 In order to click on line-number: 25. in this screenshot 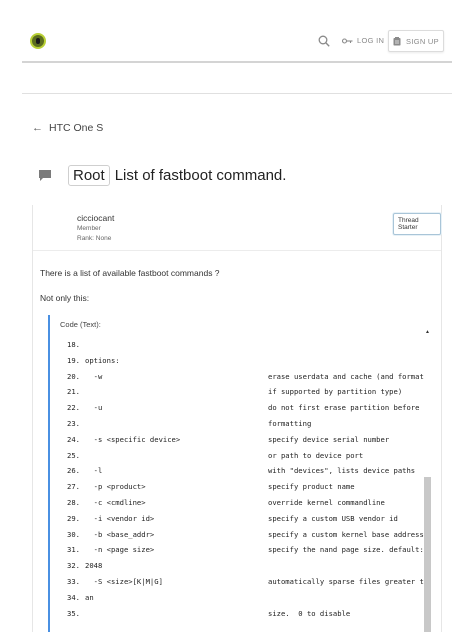, I will do `click(73, 455)`.